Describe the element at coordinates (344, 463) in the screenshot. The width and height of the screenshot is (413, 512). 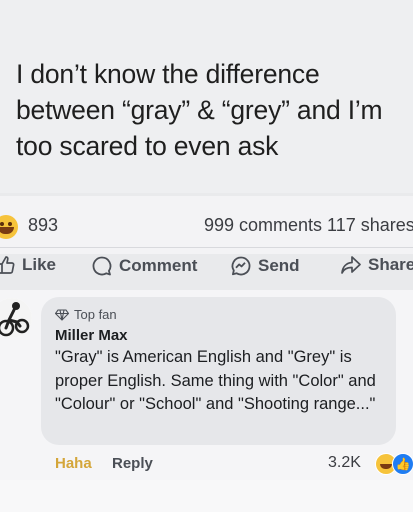
I see `comment-reaction-count: 3.2K` at that location.